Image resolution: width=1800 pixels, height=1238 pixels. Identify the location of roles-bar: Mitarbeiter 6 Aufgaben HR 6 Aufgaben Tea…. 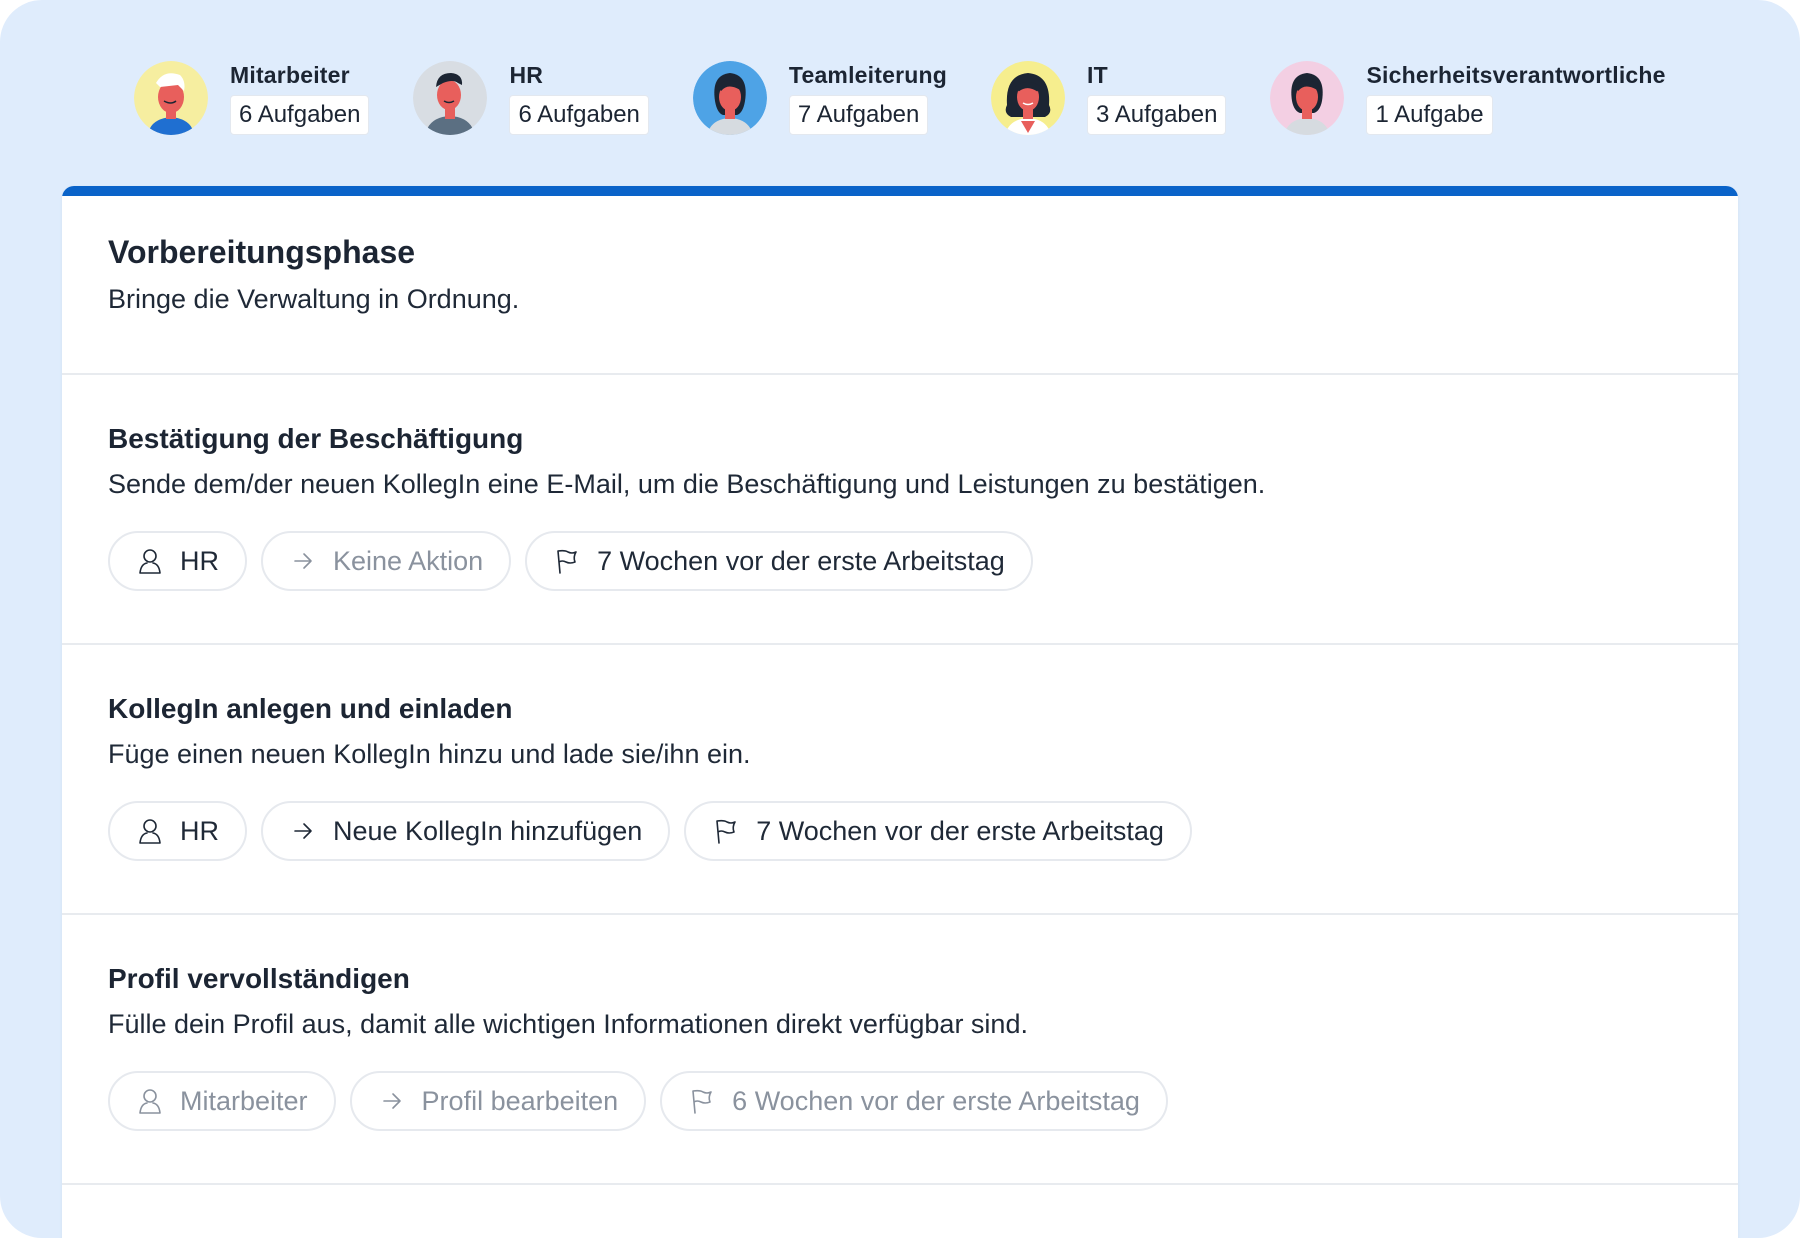
(900, 98).